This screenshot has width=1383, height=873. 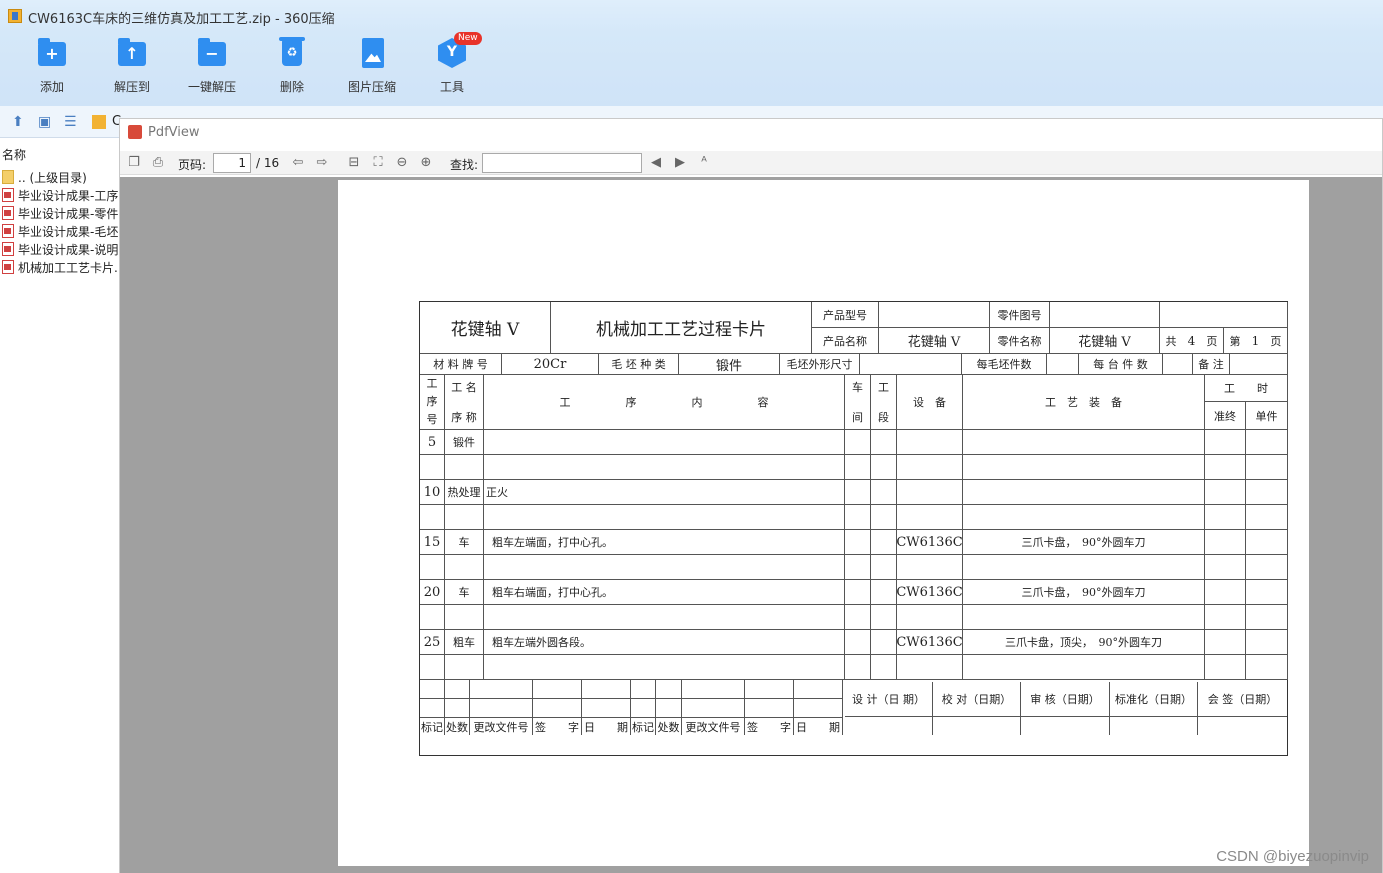 I want to click on find-input, so click(x=562, y=163).